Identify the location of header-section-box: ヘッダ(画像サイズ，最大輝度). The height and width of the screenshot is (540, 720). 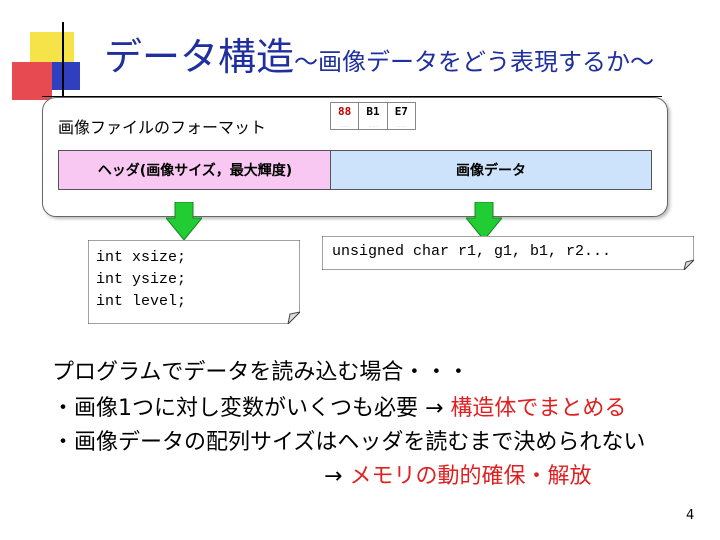
(195, 170).